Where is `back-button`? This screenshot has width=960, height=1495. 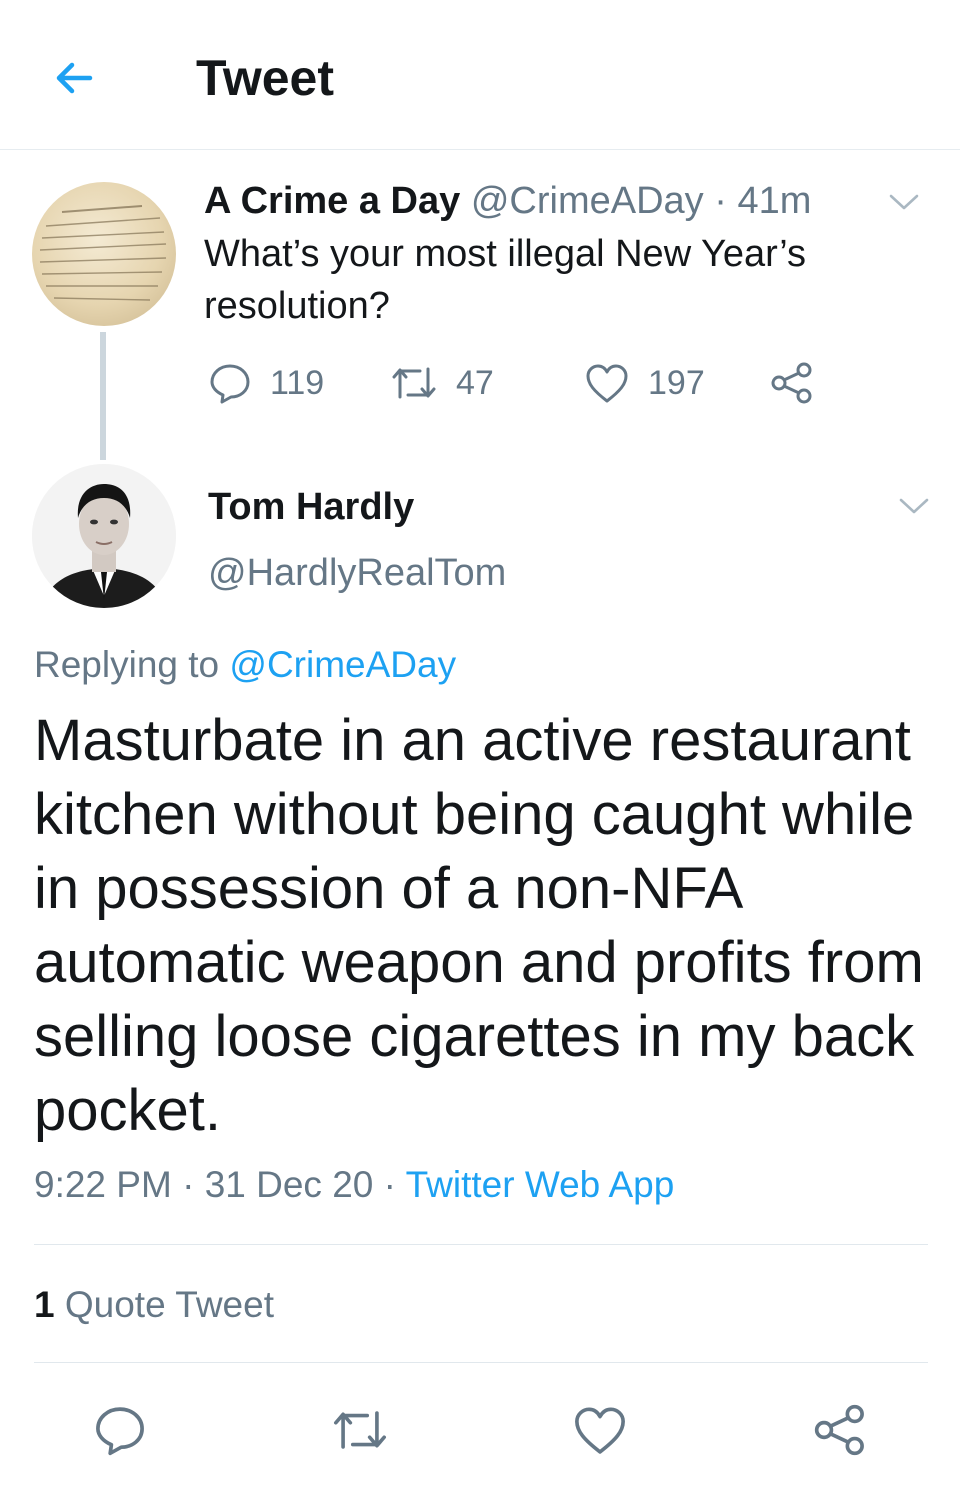 back-button is located at coordinates (74, 78).